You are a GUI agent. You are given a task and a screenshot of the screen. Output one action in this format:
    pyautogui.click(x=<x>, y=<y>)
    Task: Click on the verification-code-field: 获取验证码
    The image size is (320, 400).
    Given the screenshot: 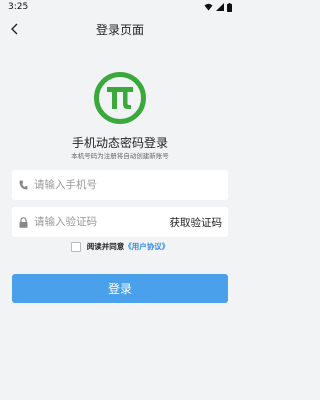 What is the action you would take?
    pyautogui.click(x=120, y=222)
    